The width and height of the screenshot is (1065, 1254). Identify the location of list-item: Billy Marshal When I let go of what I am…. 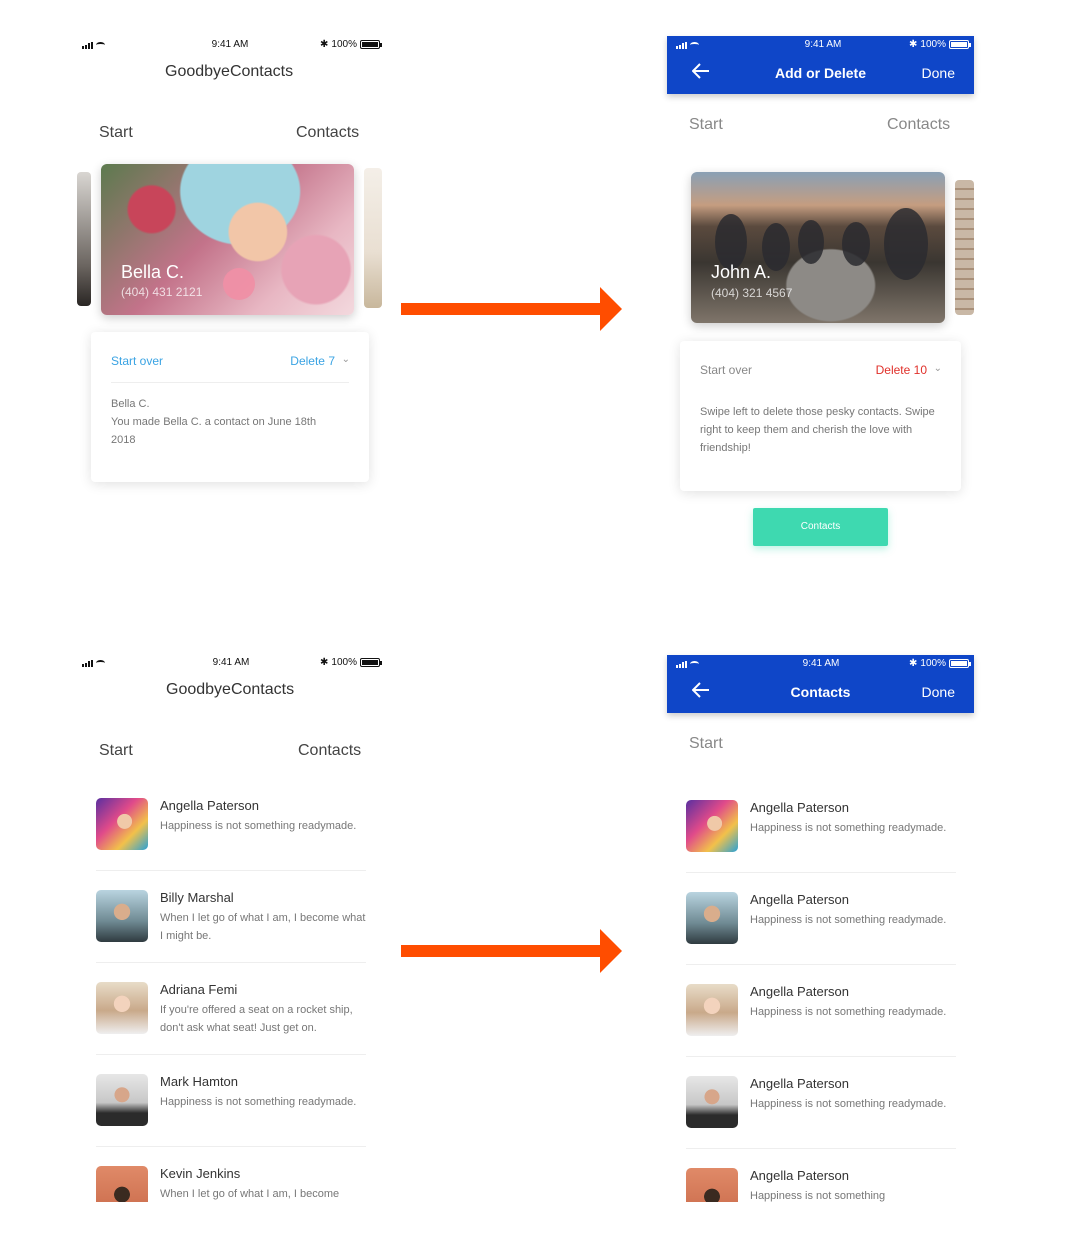
(231, 930).